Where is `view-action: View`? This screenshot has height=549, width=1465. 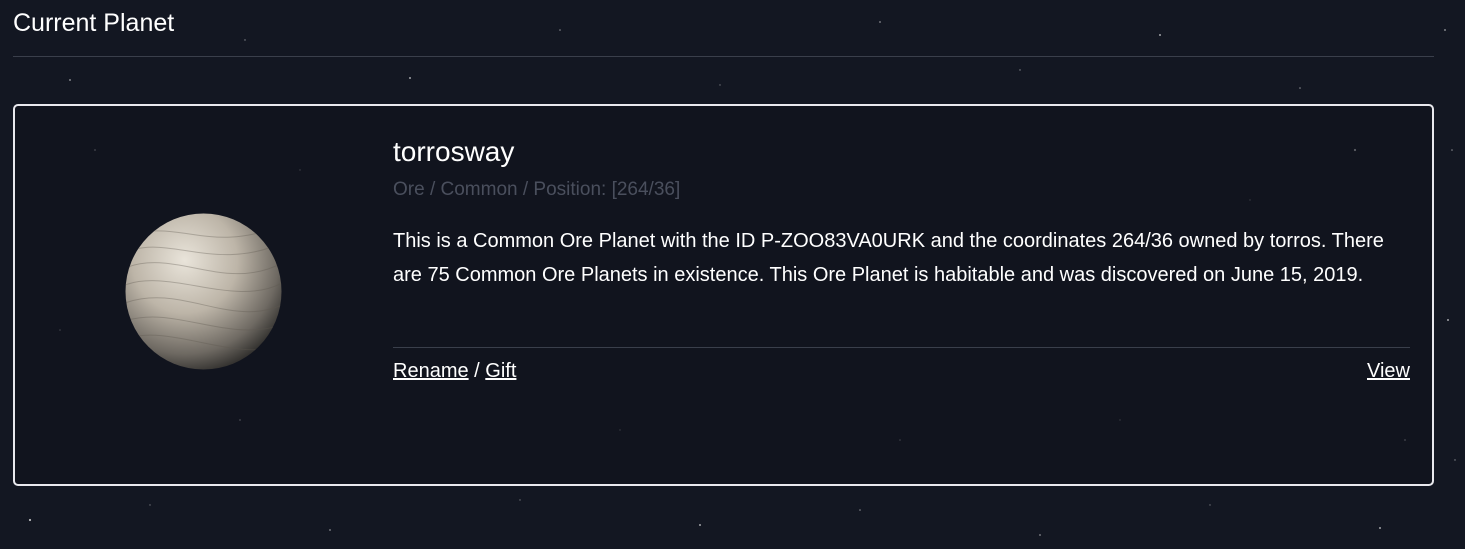
view-action: View is located at coordinates (1388, 371).